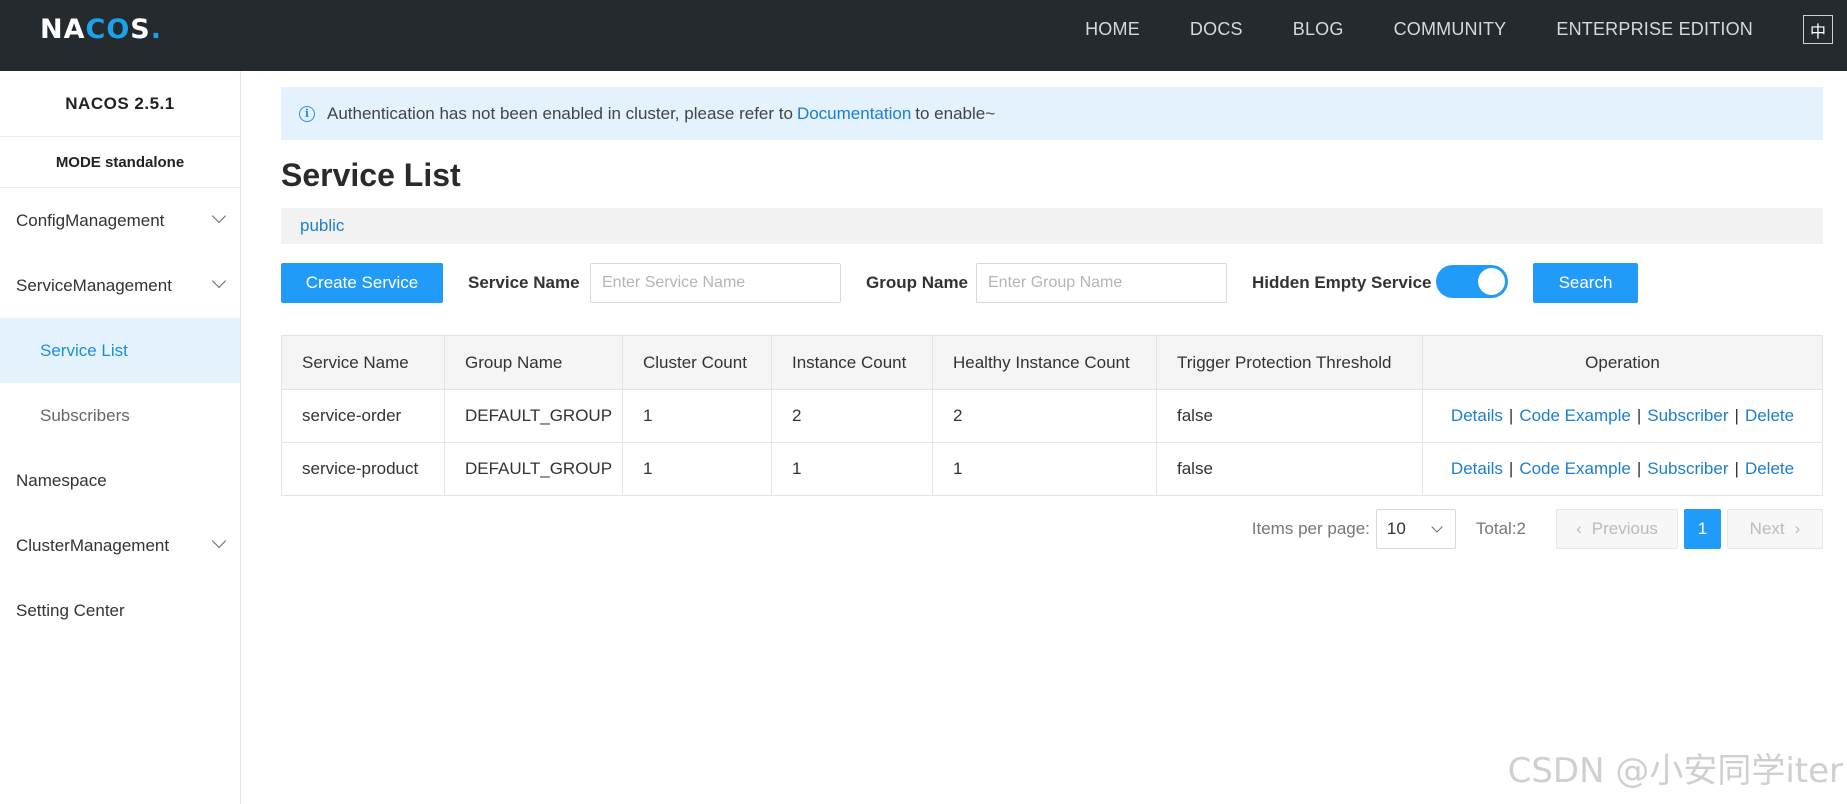 This screenshot has height=804, width=1847. I want to click on cell-healthy-instance-count: 1, so click(1044, 469).